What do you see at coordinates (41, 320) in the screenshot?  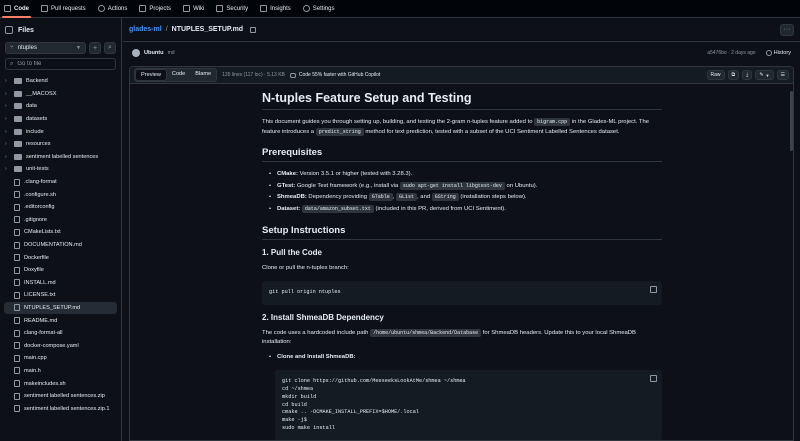 I see `tree-item-label: README.md` at bounding box center [41, 320].